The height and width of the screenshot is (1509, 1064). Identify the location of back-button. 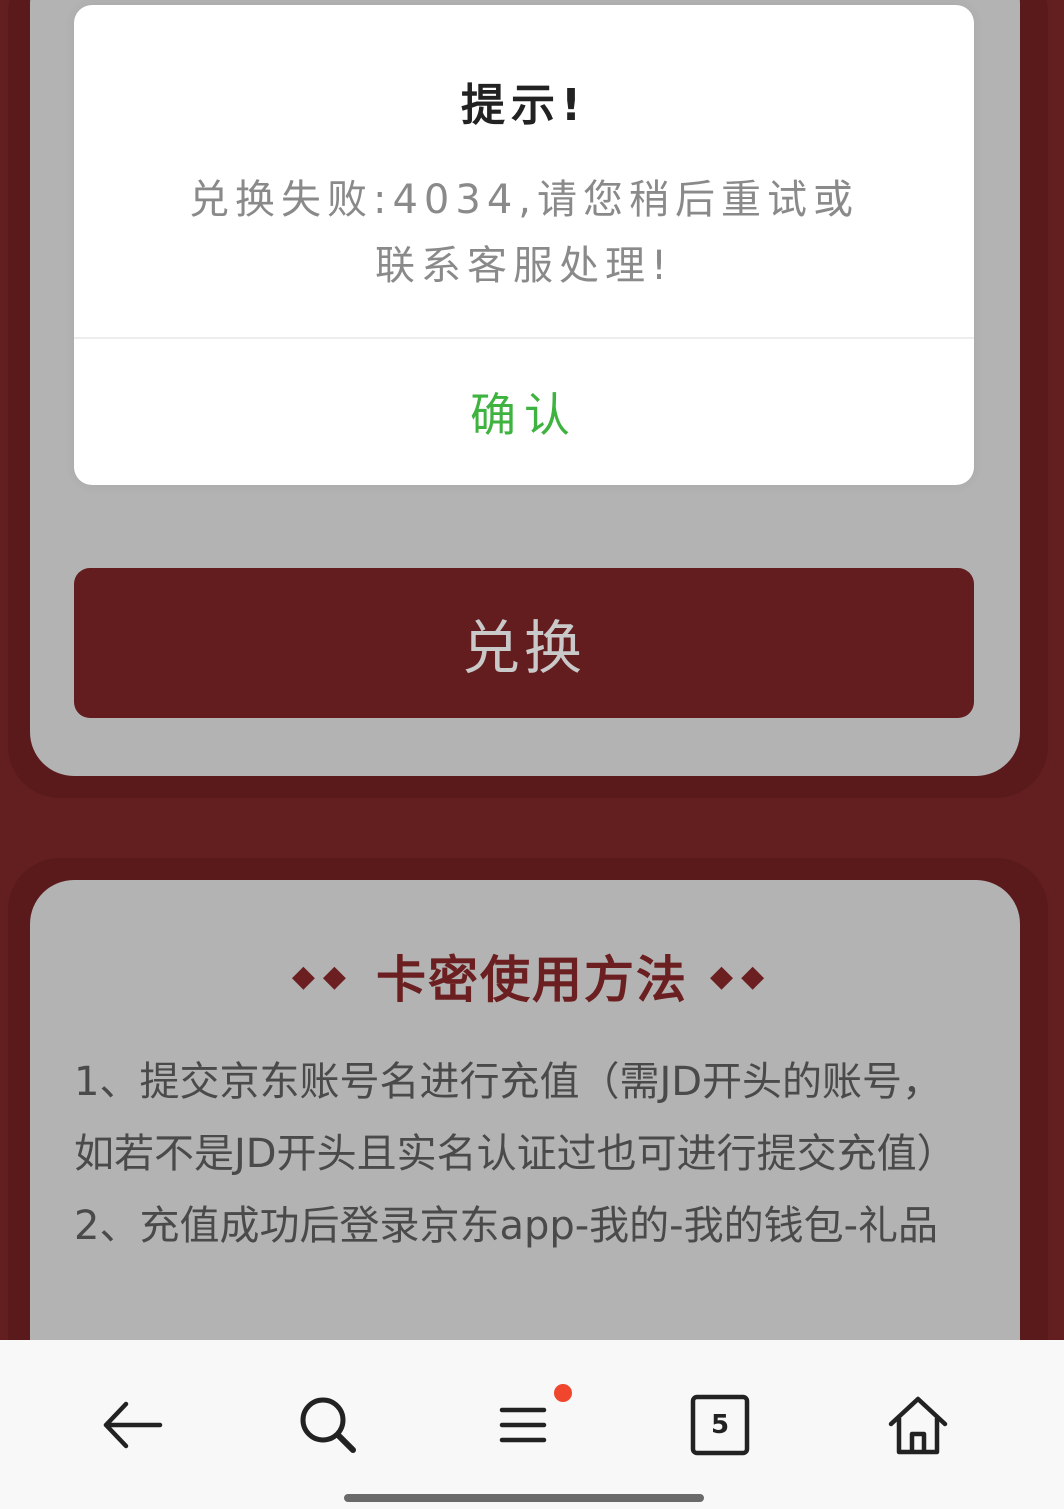
(131, 1425).